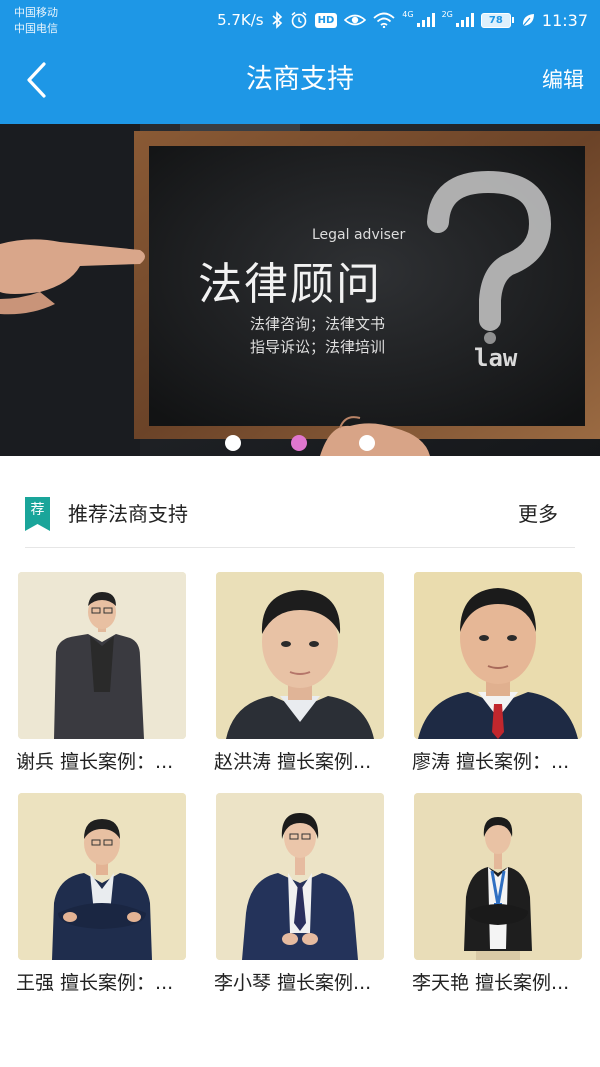  Describe the element at coordinates (128, 514) in the screenshot. I see `section-title: 推荐法商支持` at that location.